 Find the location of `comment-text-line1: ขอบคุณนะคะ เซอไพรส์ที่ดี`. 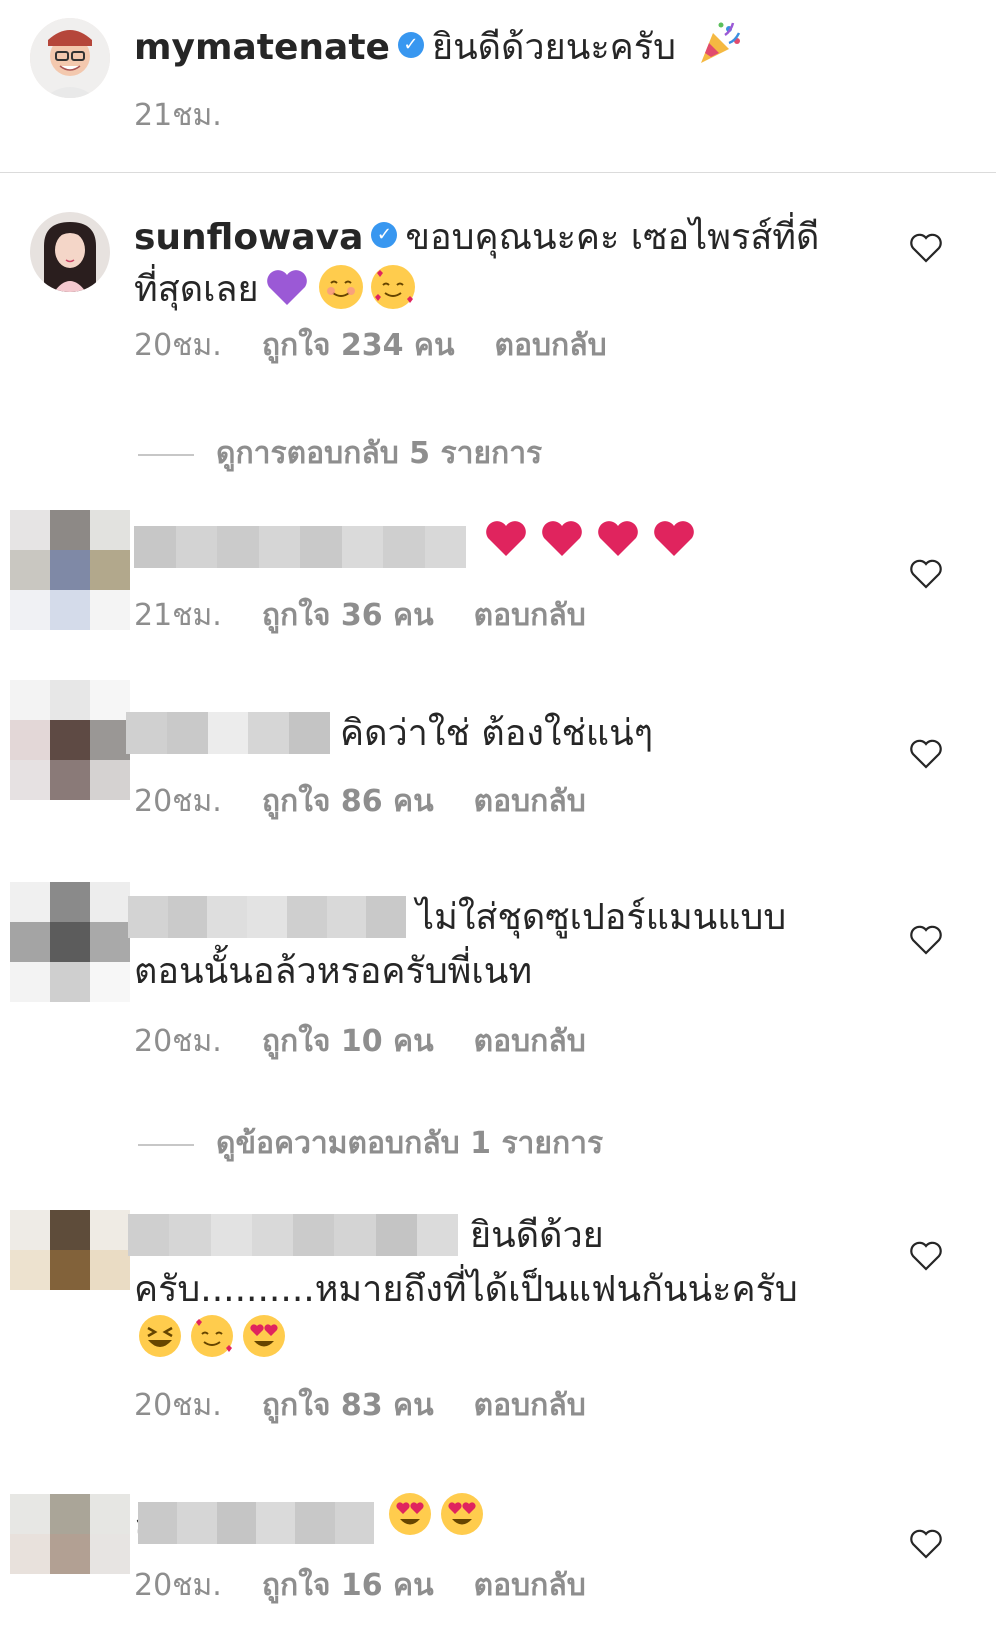

comment-text-line1: ขอบคุณนะคะ เซอไพรส์ที่ดี is located at coordinates (612, 237).